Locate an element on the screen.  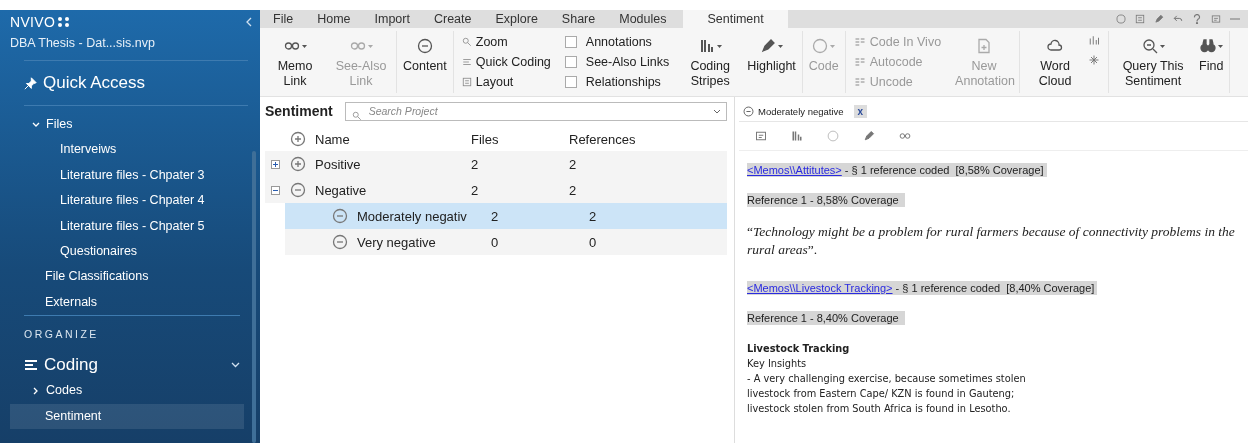
ribbon-button: Content is located at coordinates (425, 62).